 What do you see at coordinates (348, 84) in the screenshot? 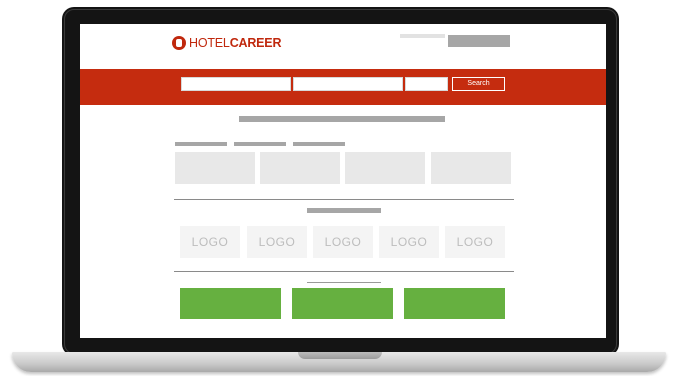
I see `location-input` at bounding box center [348, 84].